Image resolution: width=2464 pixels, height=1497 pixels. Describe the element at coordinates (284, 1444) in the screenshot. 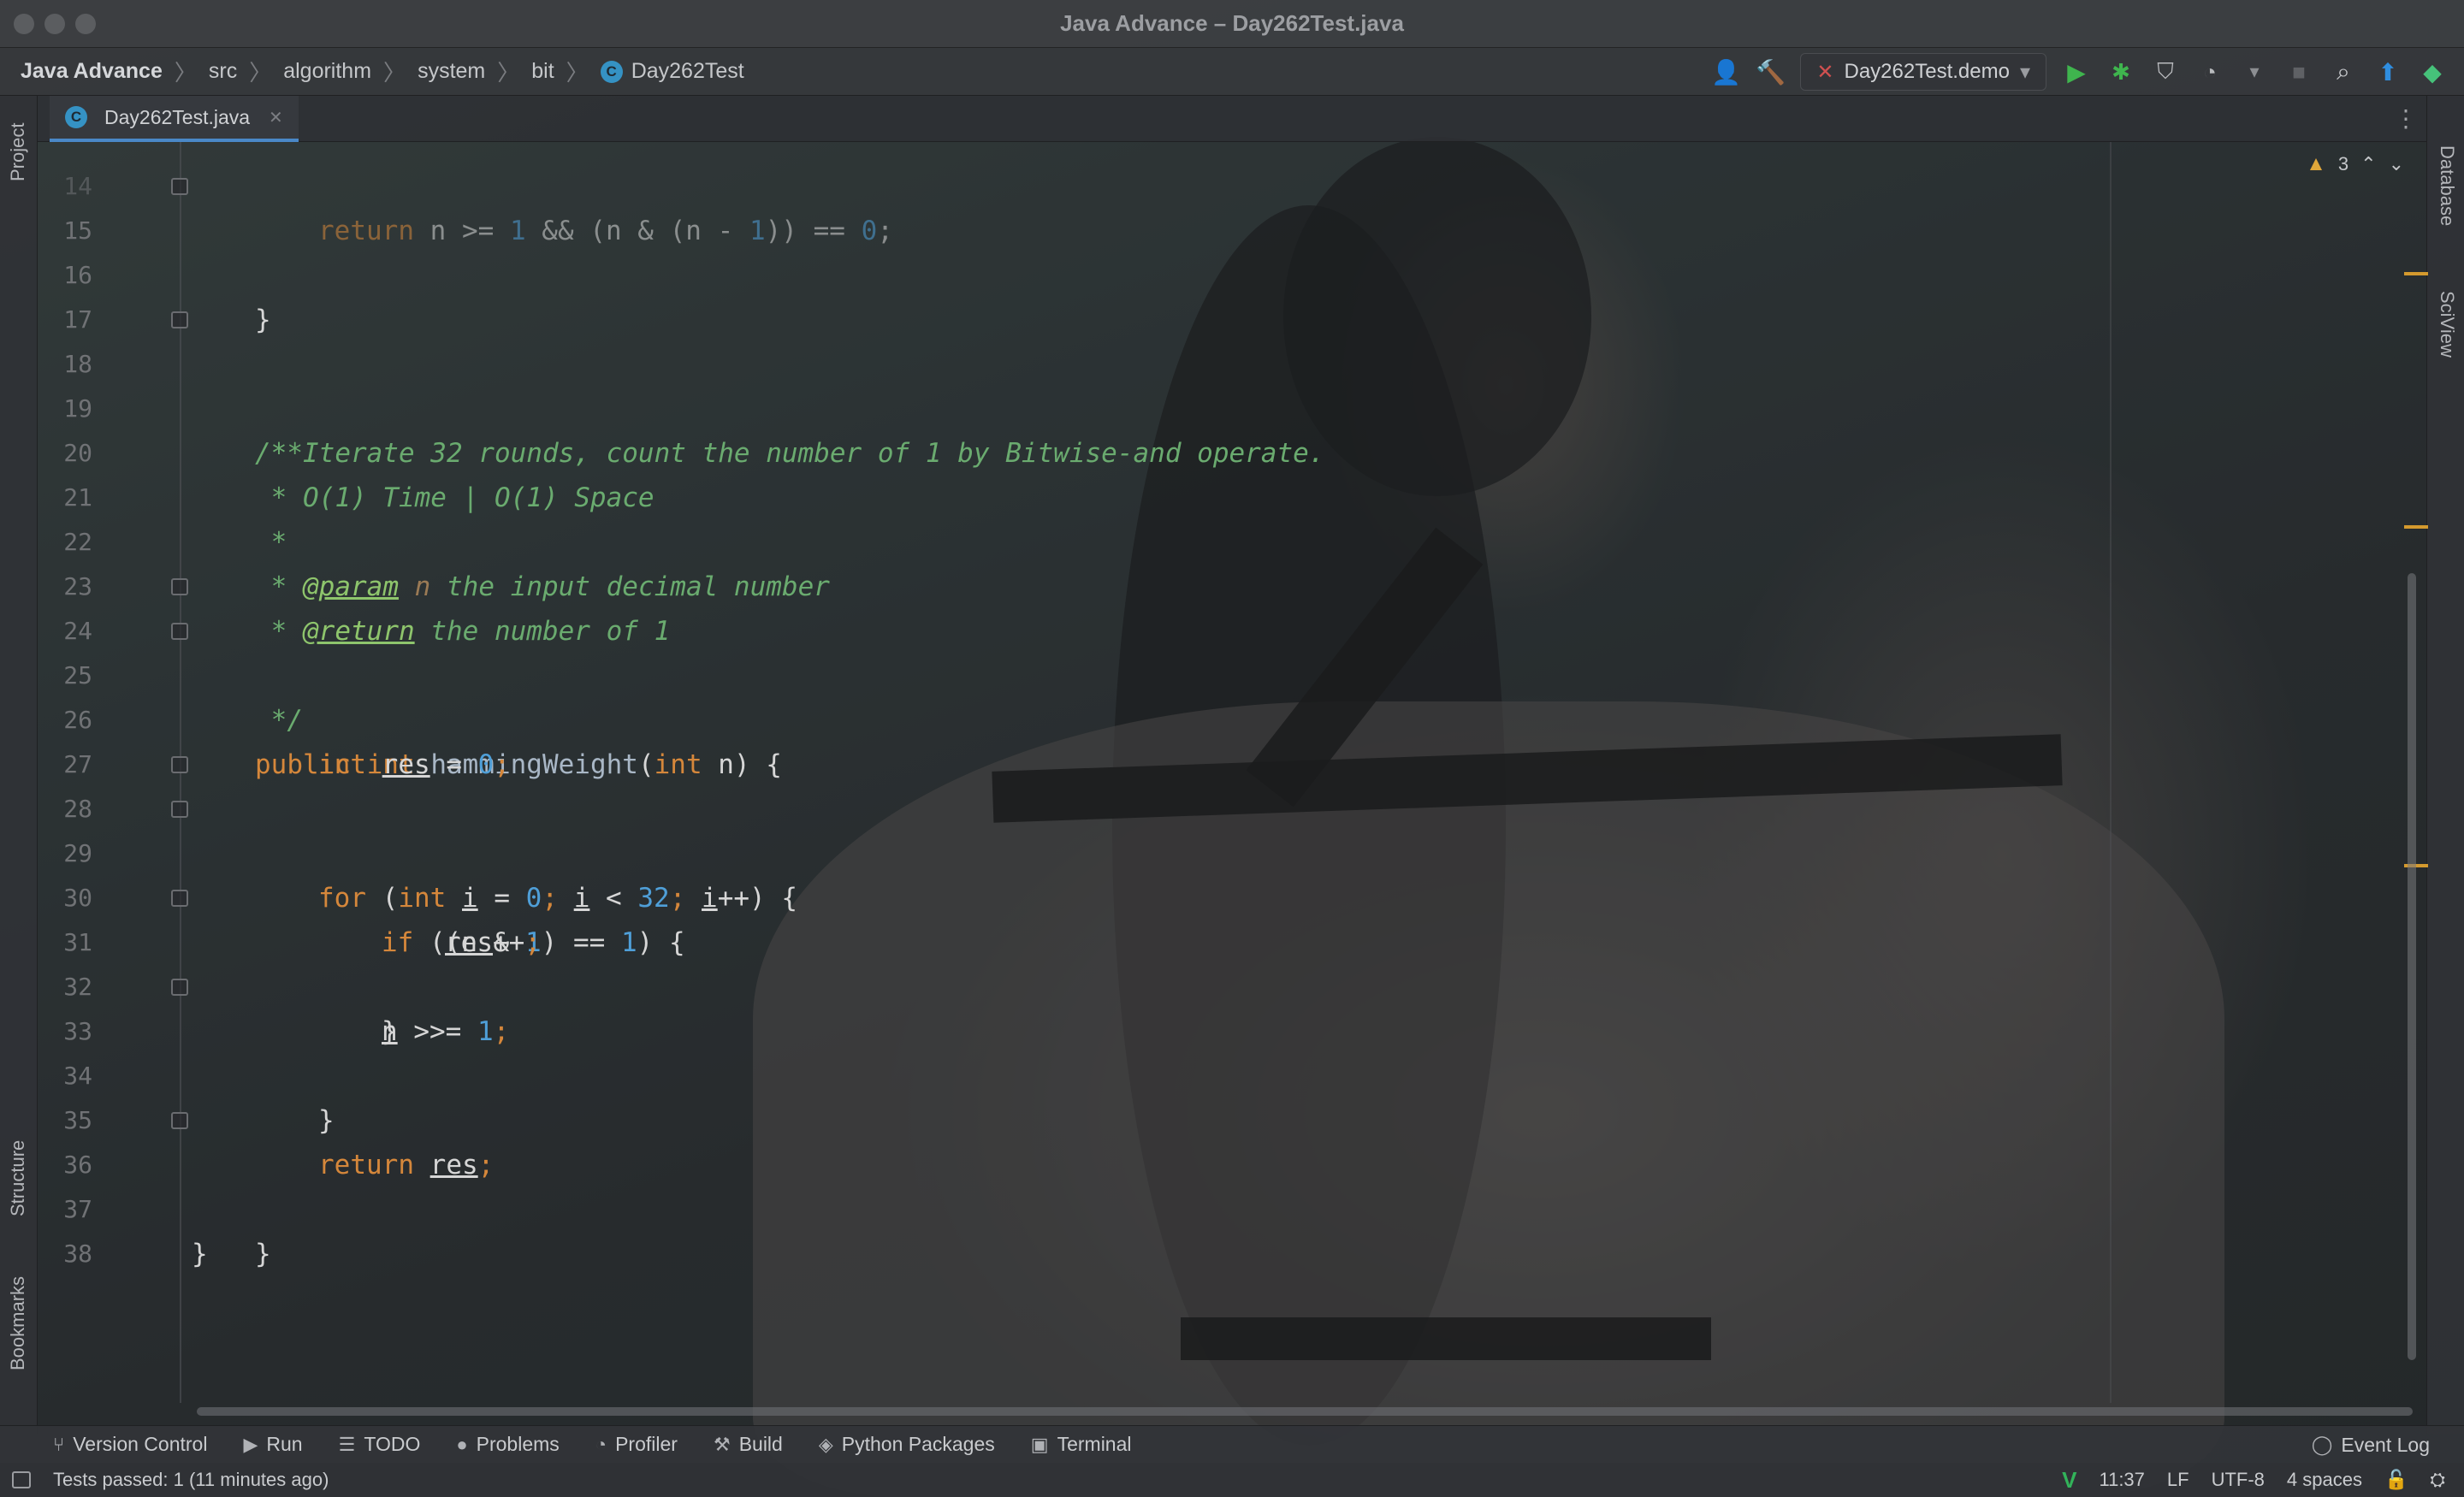

I see `tool-window-label: Run` at that location.